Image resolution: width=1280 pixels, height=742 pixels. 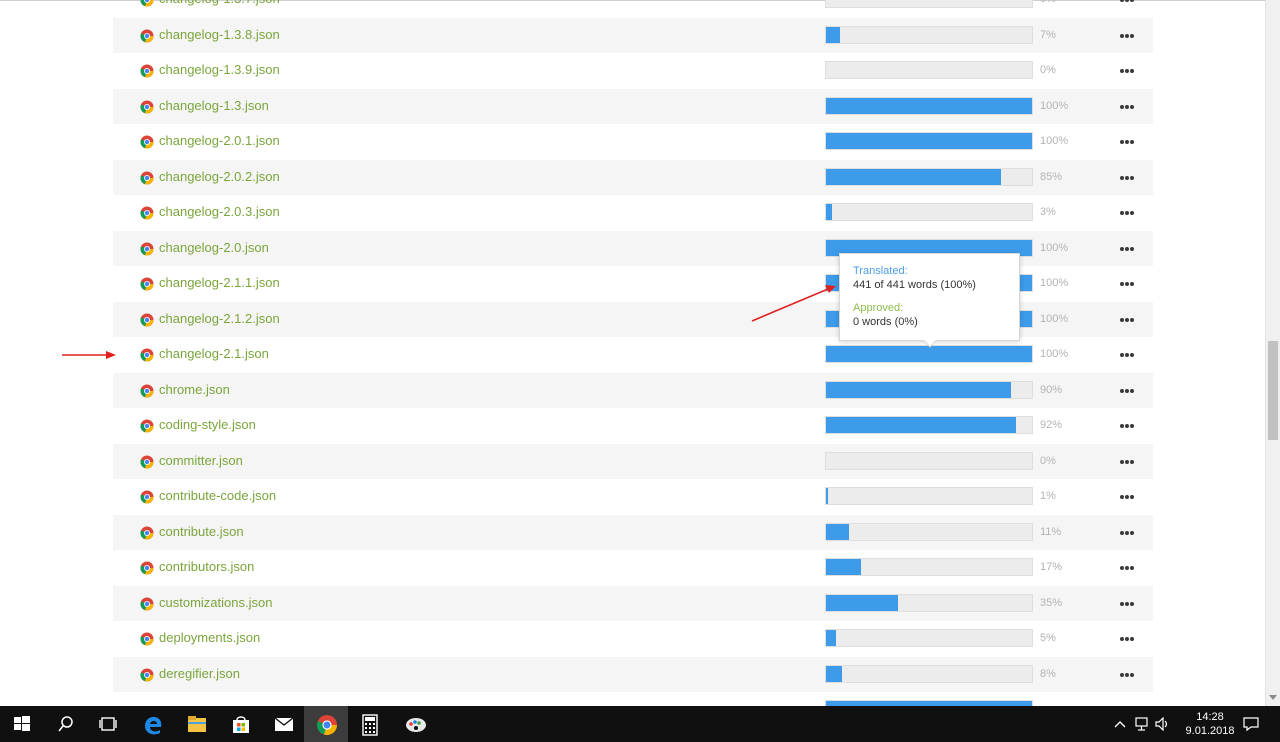 I want to click on file-row: chrome.json 90%, so click(x=633, y=390).